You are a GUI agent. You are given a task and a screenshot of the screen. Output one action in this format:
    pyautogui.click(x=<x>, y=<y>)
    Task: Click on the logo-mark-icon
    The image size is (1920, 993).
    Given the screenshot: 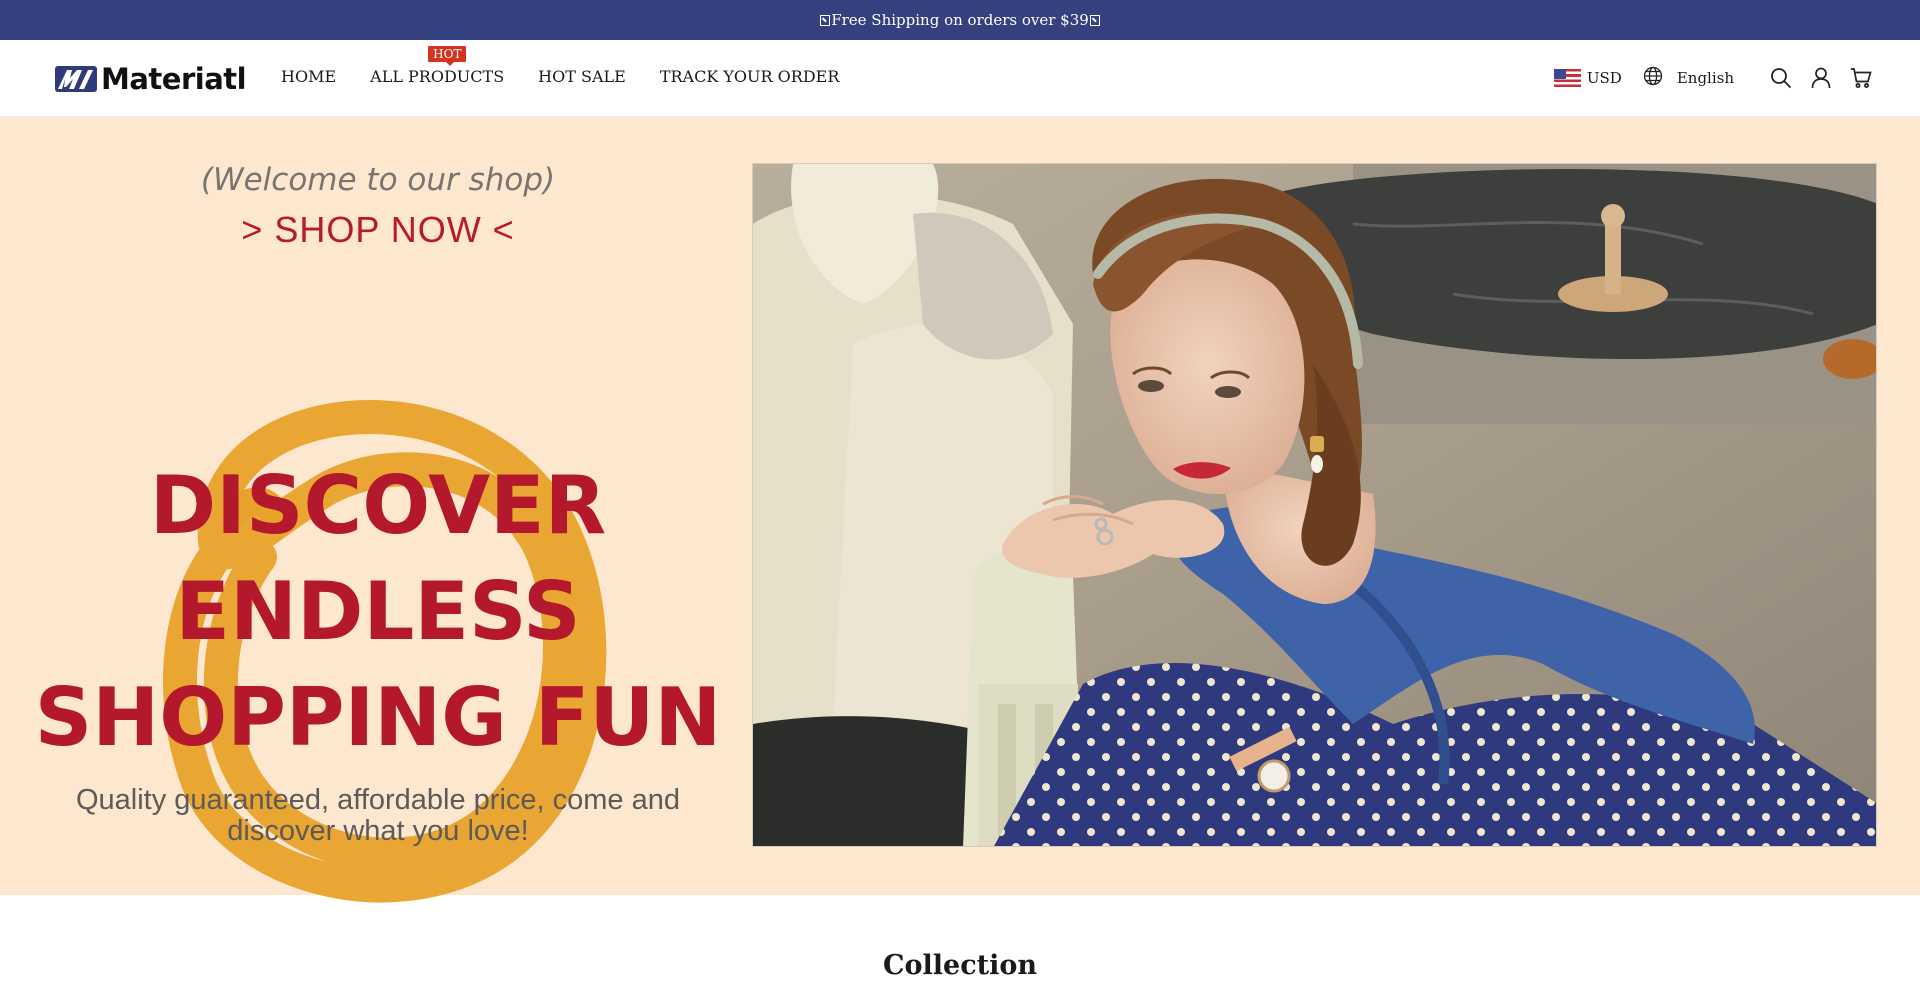 What is the action you would take?
    pyautogui.click(x=76, y=79)
    